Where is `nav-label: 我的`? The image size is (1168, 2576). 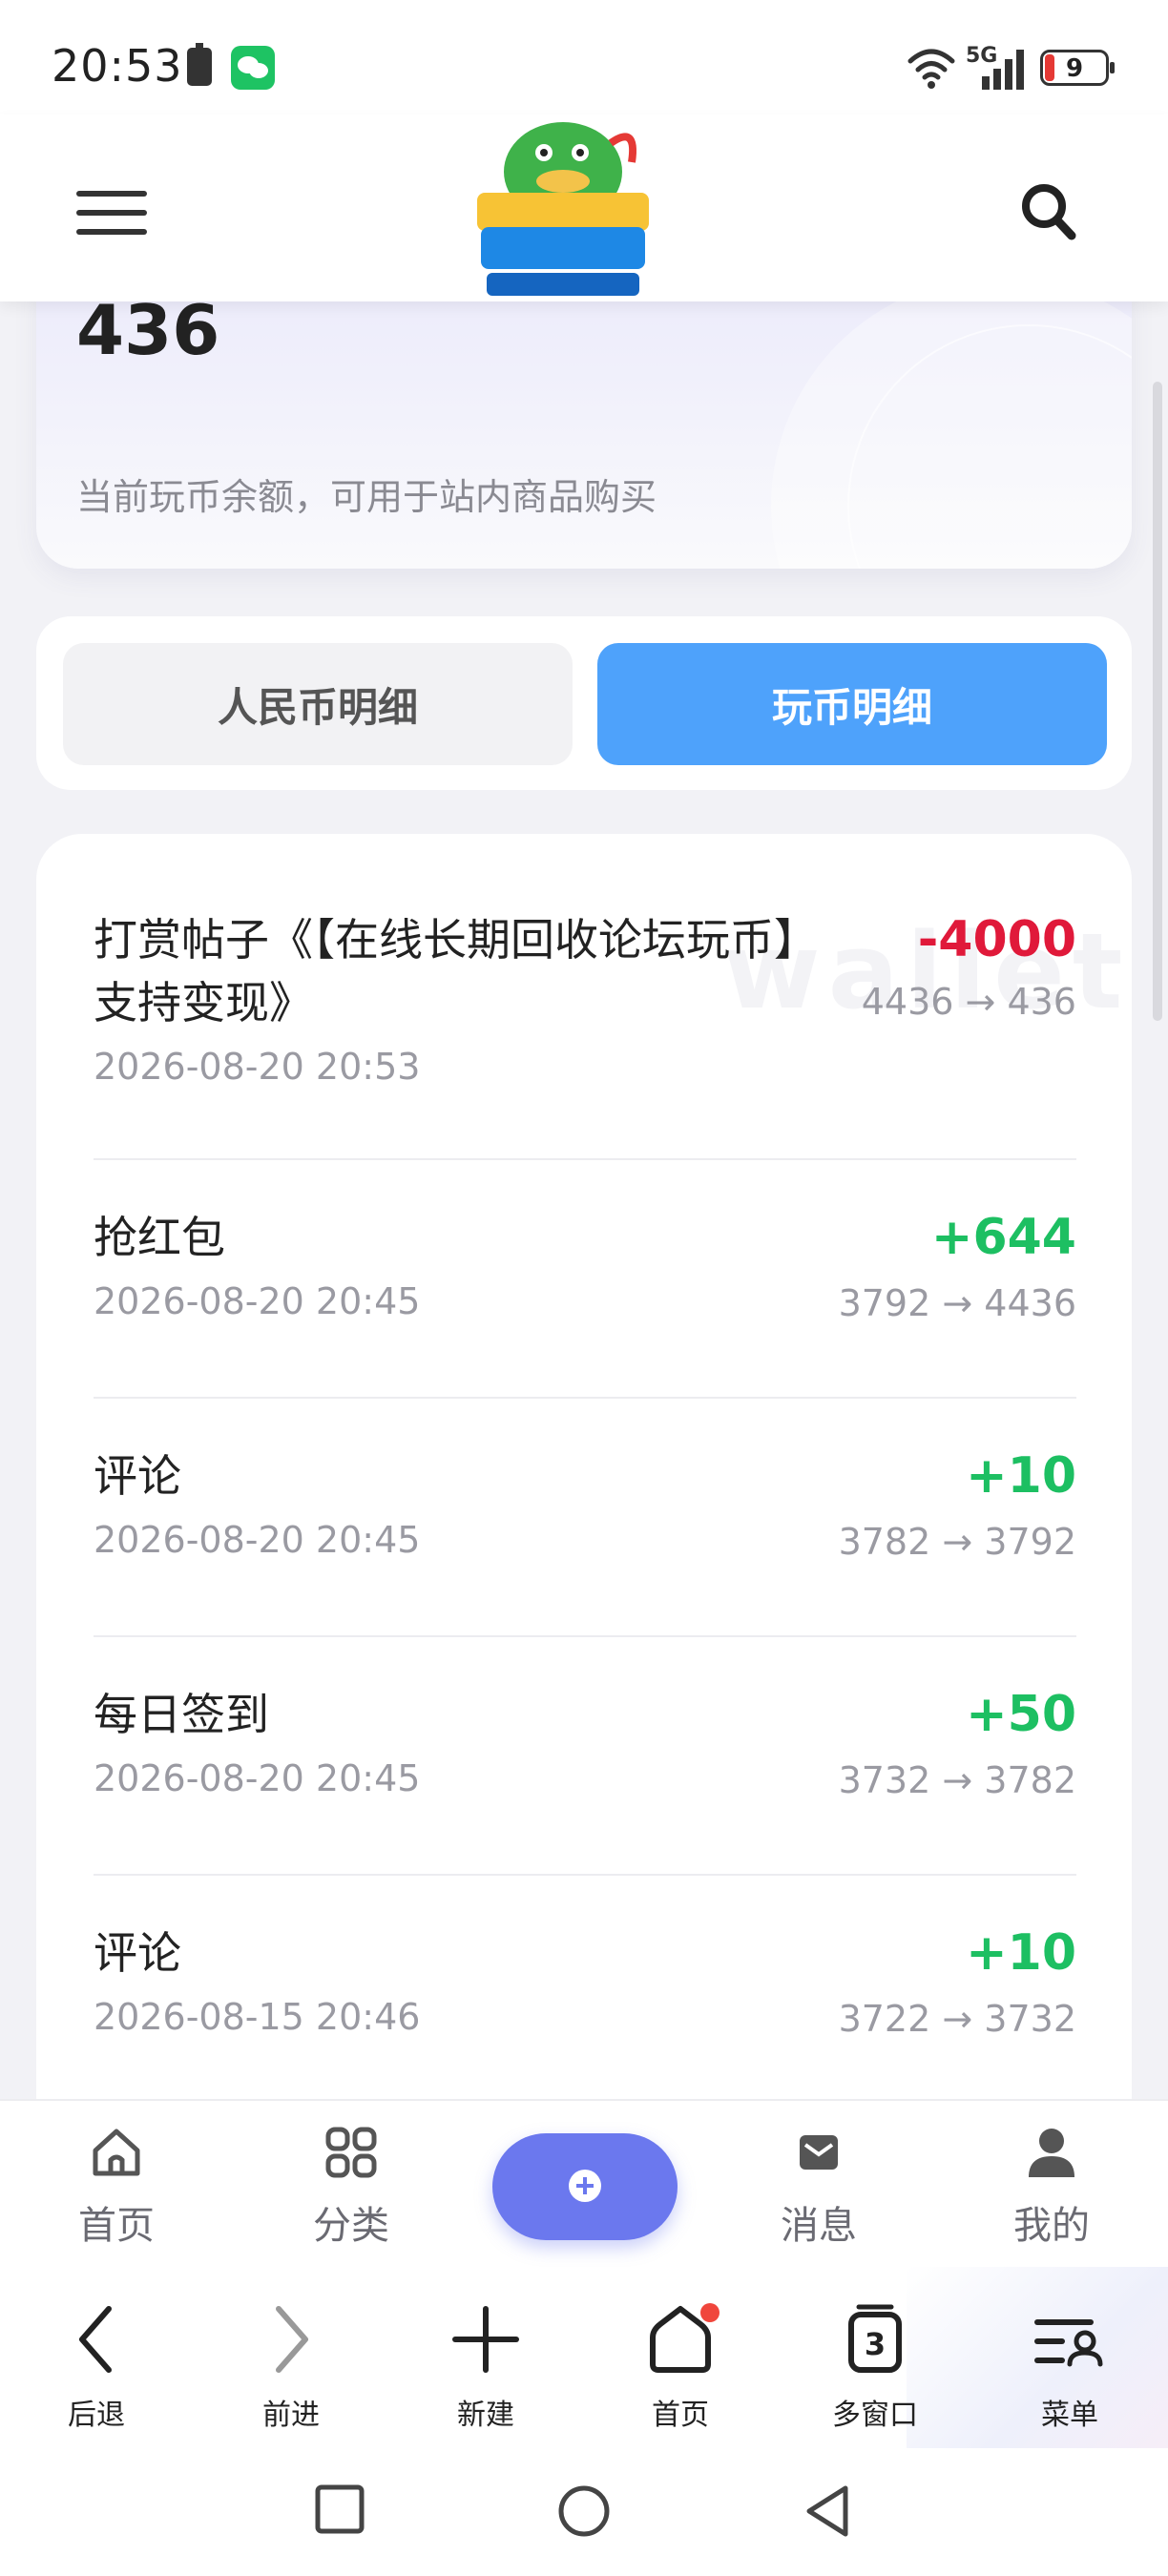 nav-label: 我的 is located at coordinates (1051, 2226).